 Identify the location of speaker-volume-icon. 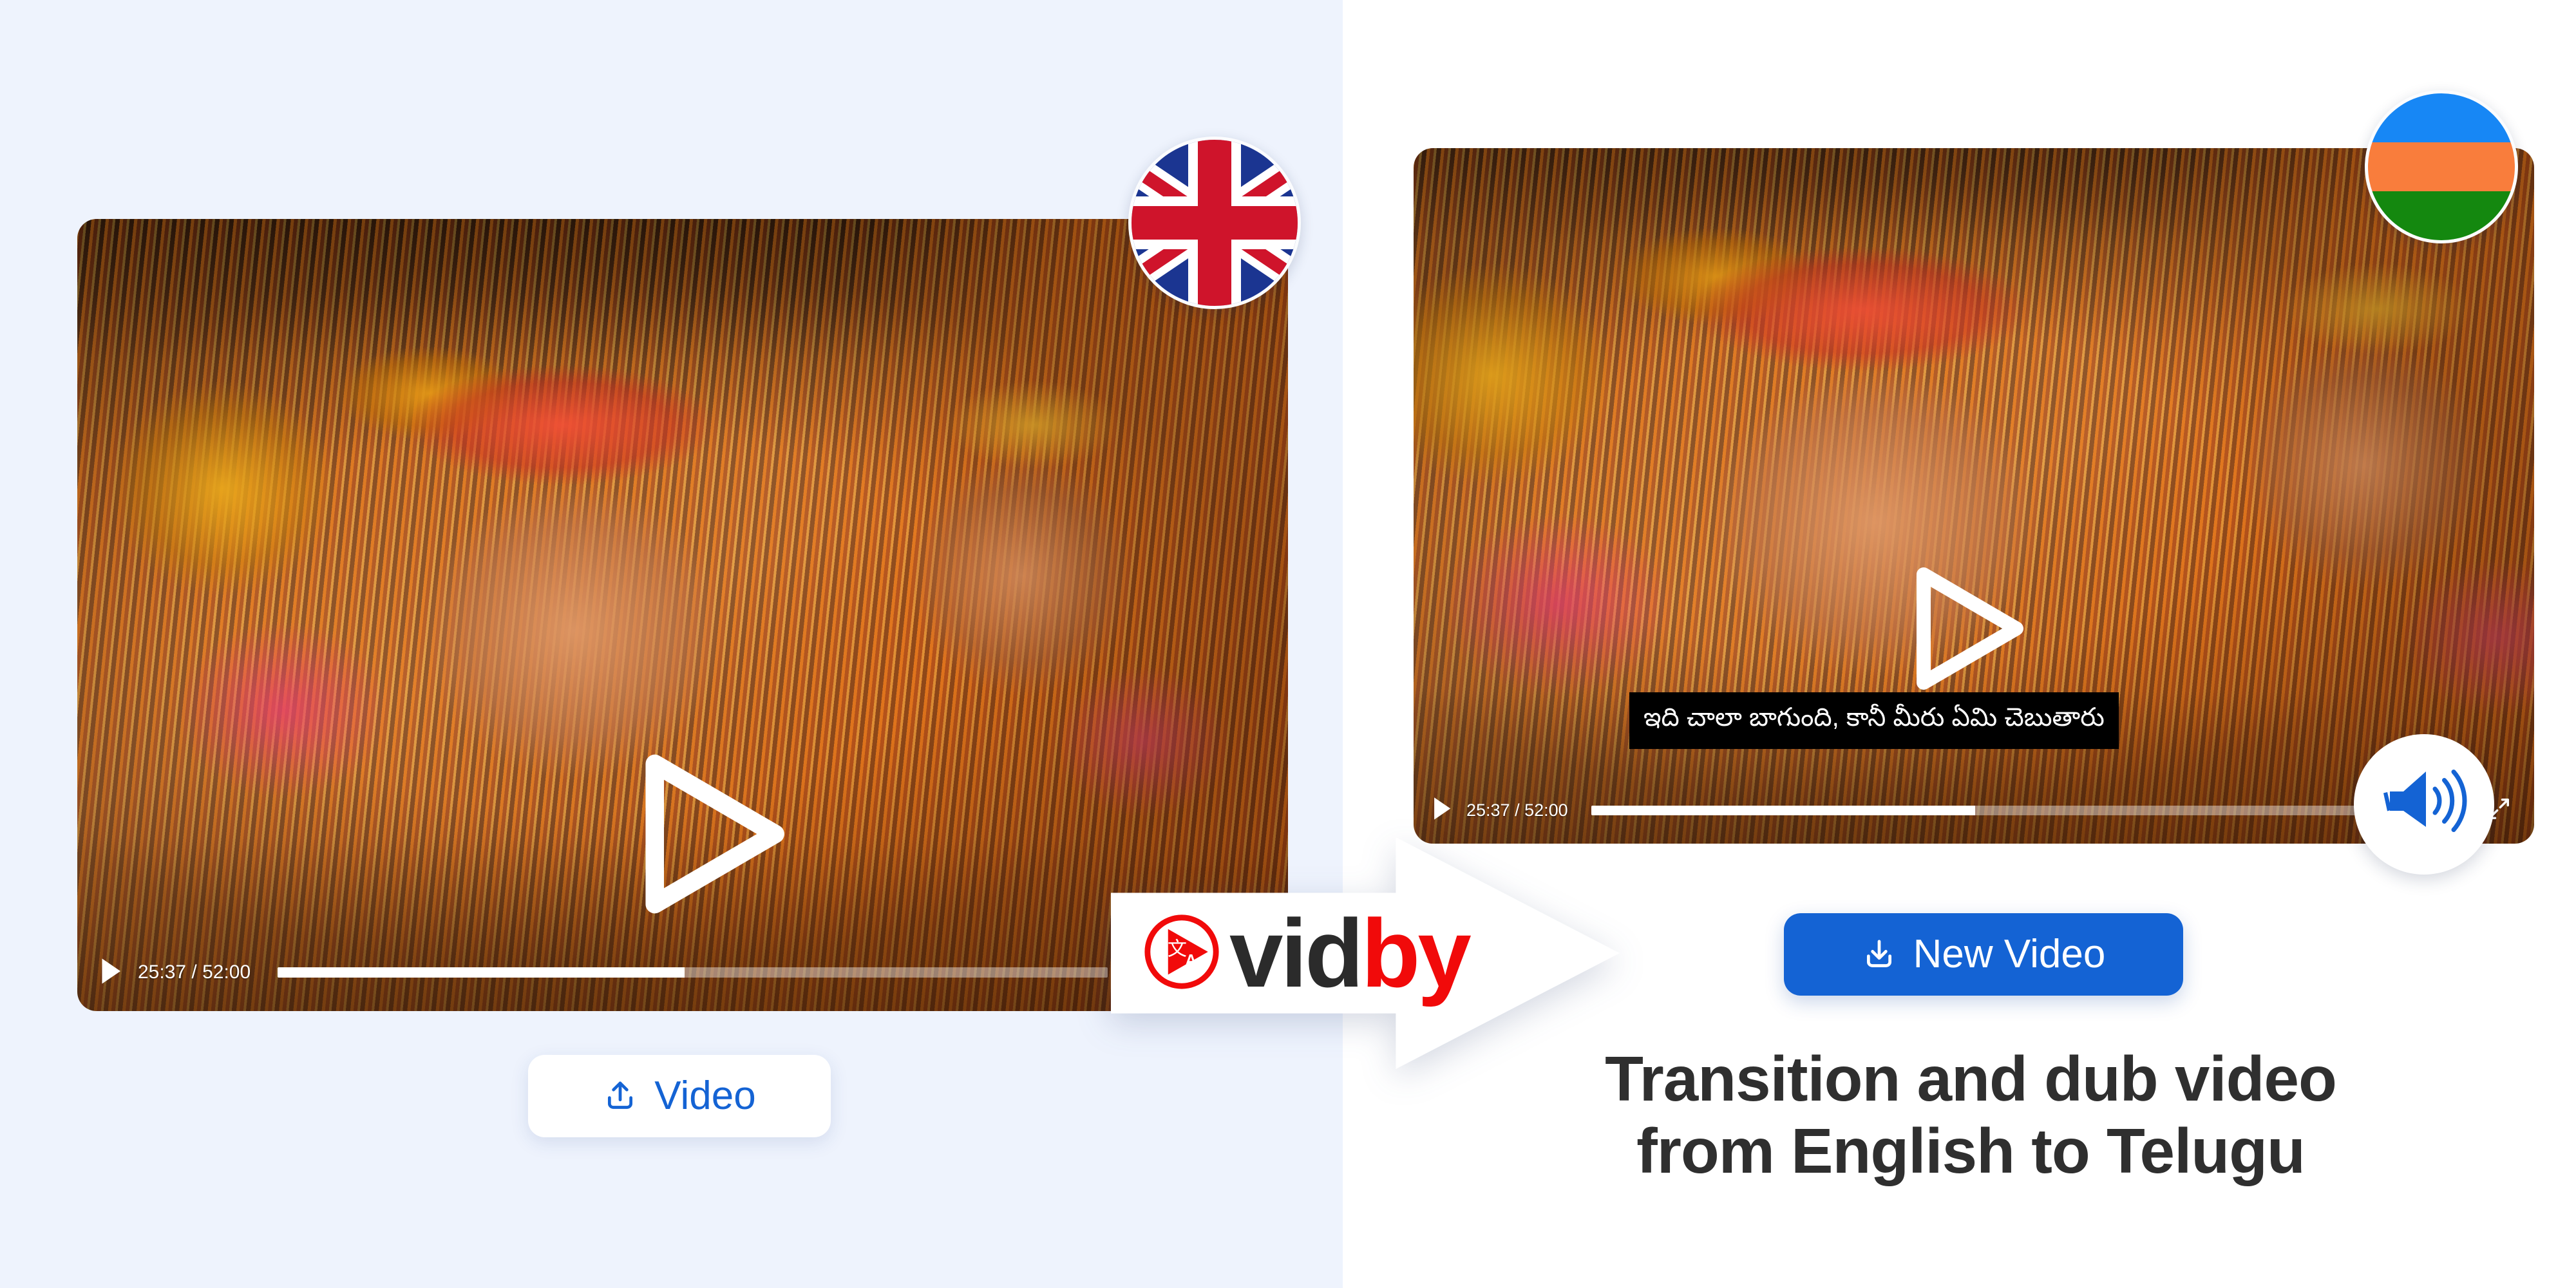
(2424, 805).